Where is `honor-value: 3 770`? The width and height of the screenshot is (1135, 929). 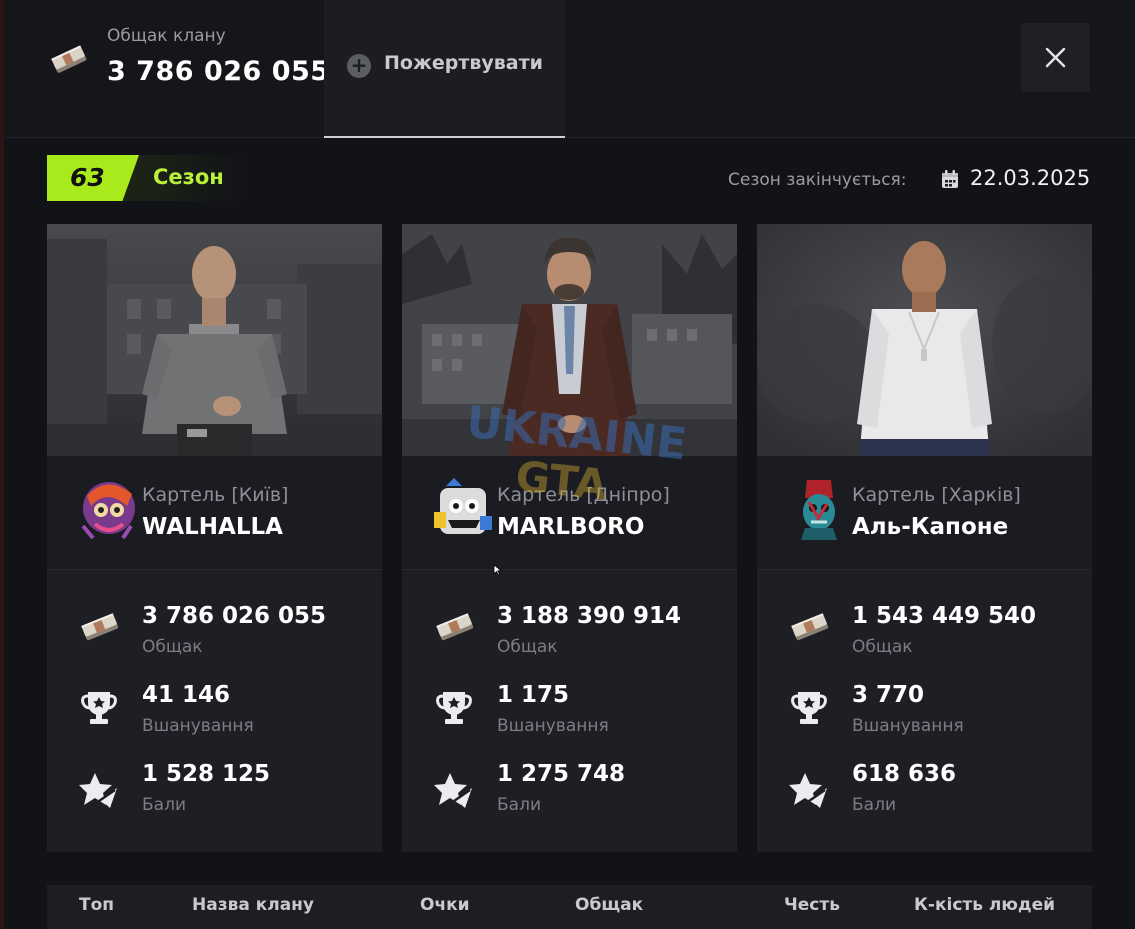
honor-value: 3 770 is located at coordinates (888, 695).